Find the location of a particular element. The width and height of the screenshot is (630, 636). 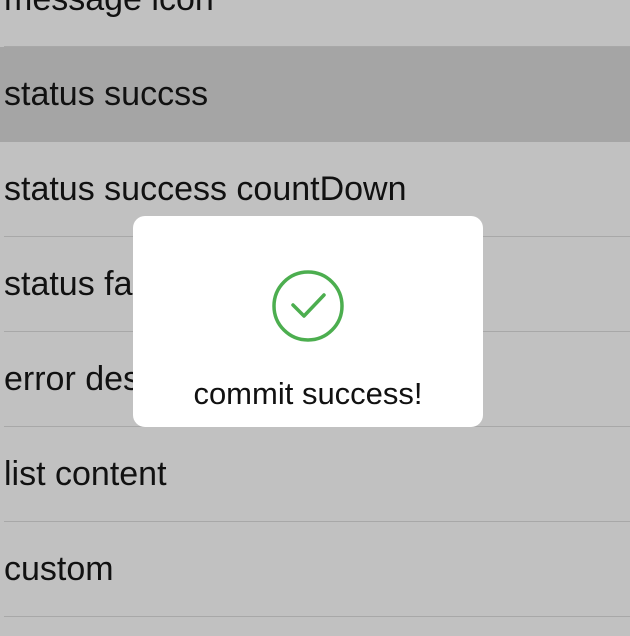

toast-message: commit success! is located at coordinates (308, 393).